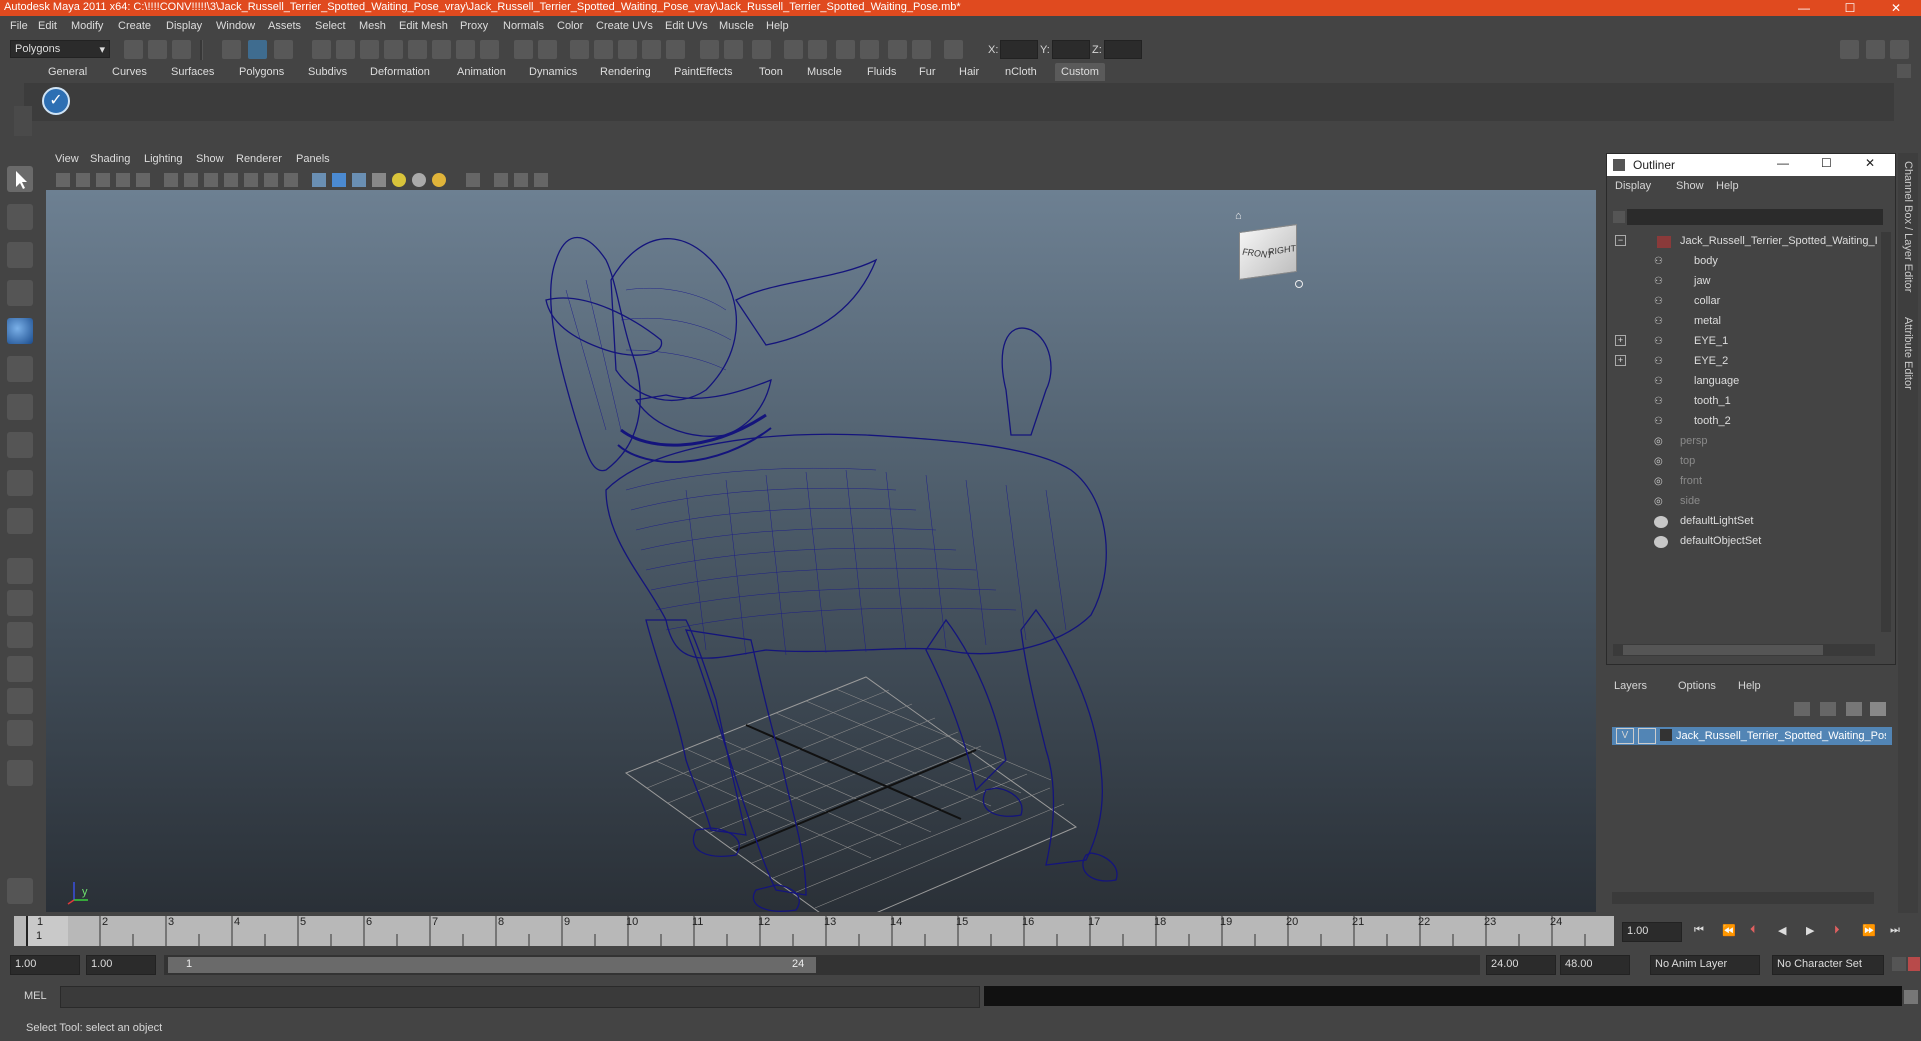 Image resolution: width=1921 pixels, height=1041 pixels. I want to click on outliner-item: ⚇ collar, so click(1742, 302).